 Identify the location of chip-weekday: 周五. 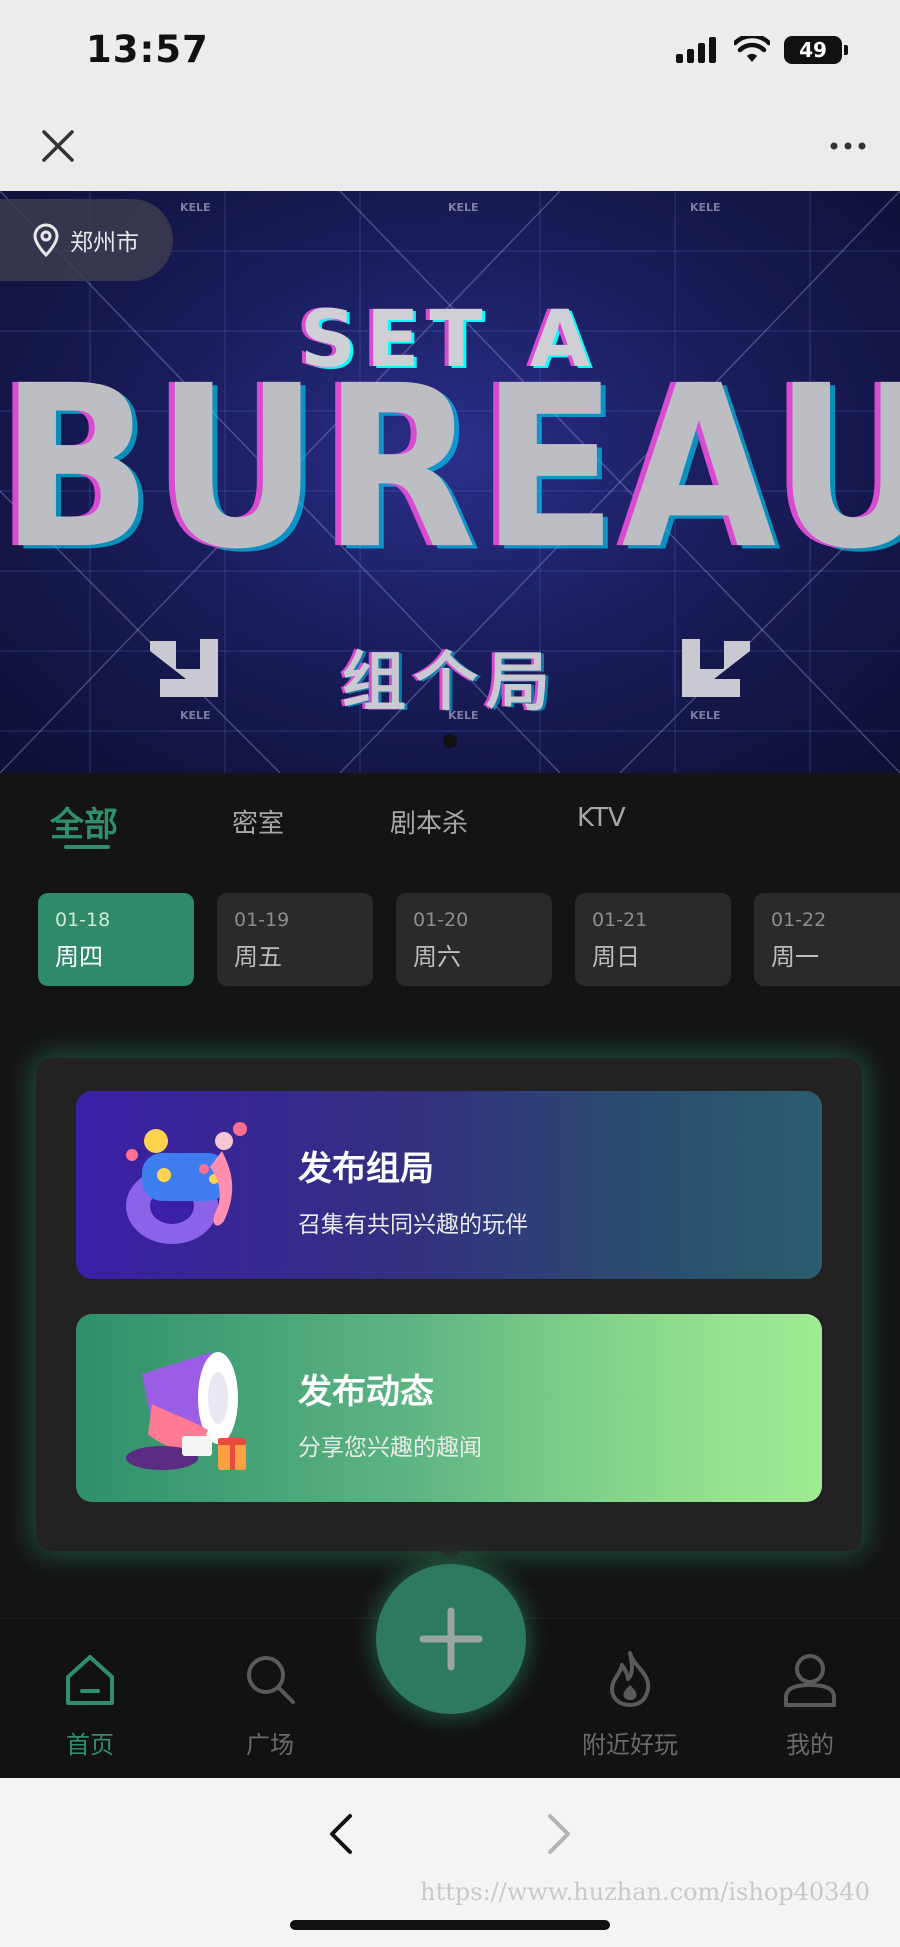
(258, 957).